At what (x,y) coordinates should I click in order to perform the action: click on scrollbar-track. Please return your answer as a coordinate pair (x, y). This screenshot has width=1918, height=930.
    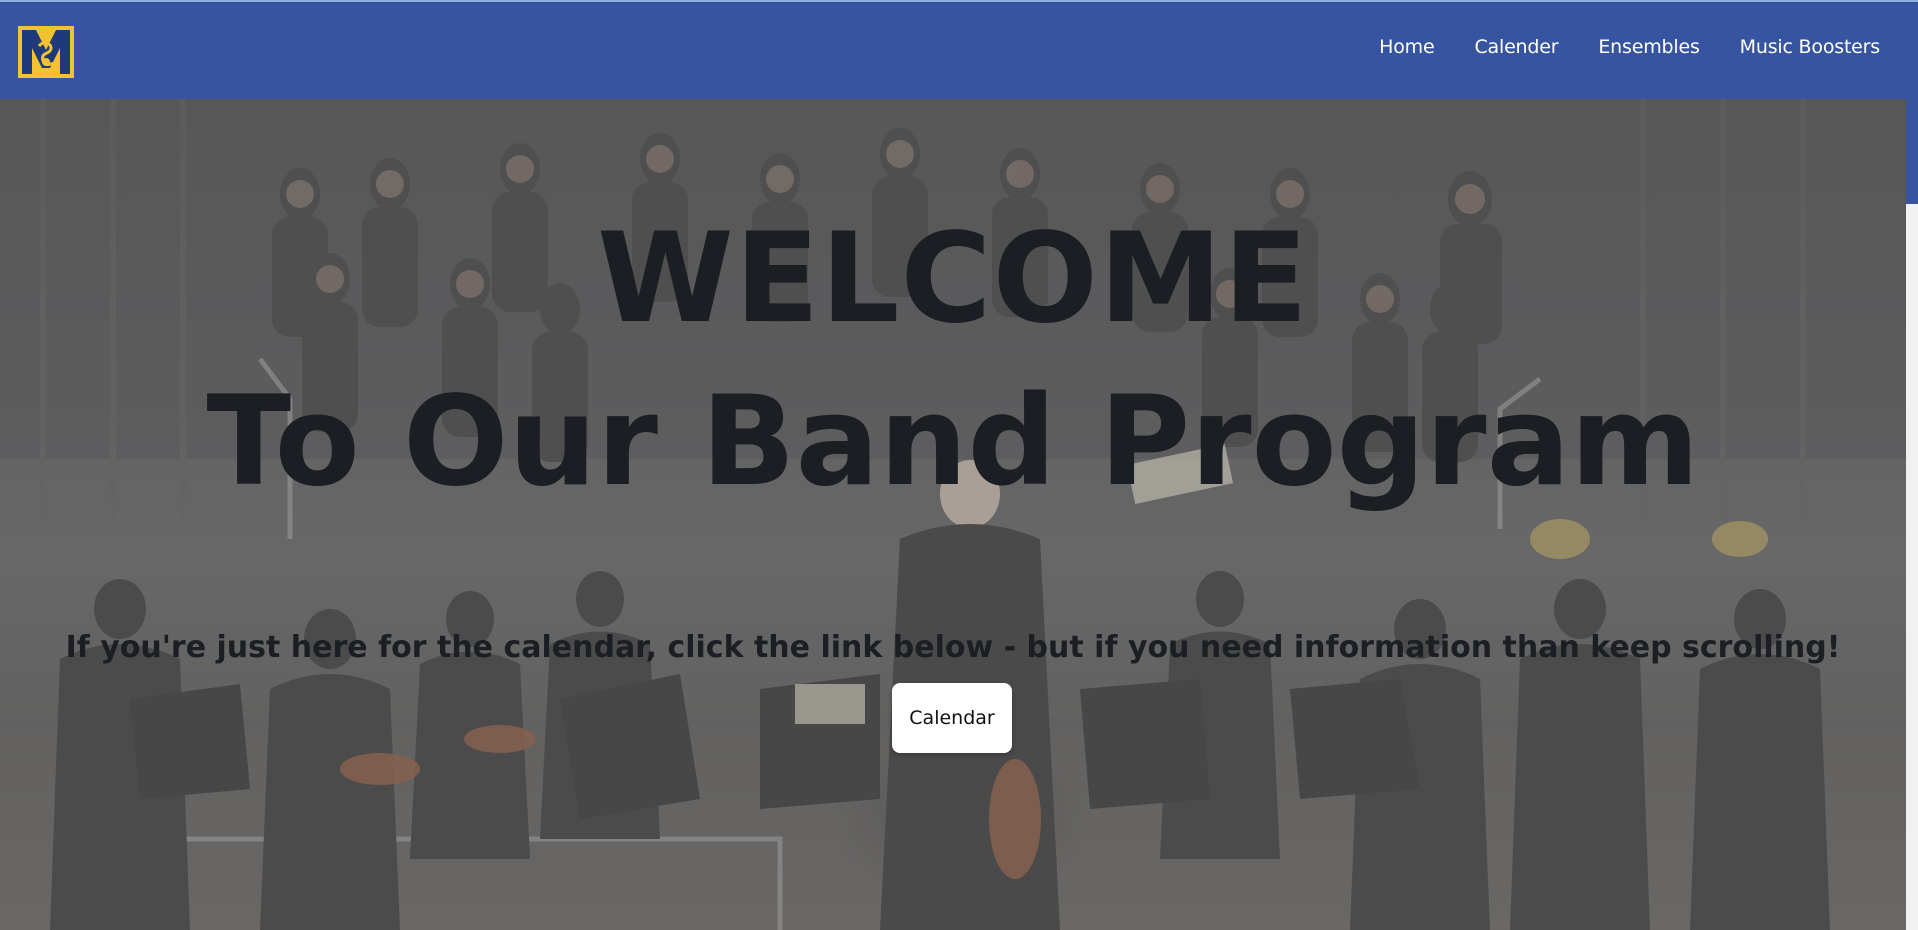
    Looking at the image, I should click on (1912, 514).